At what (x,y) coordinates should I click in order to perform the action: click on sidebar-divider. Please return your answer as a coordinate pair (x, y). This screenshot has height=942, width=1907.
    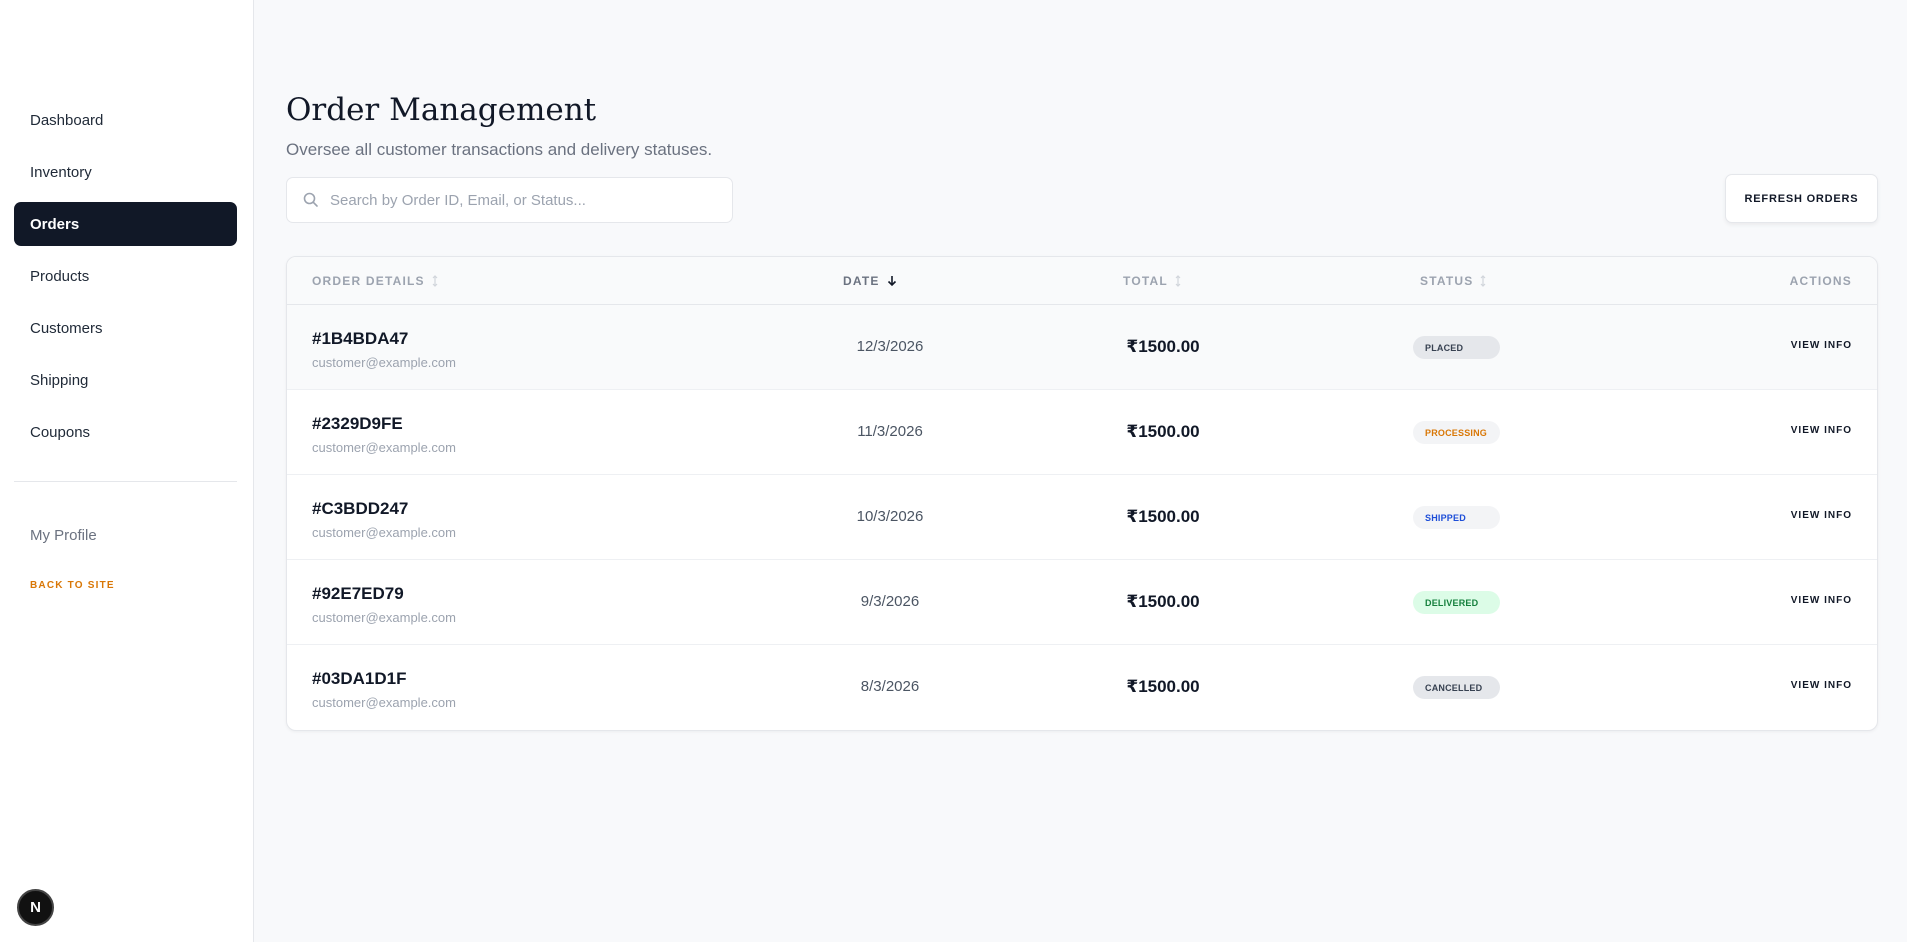
    Looking at the image, I should click on (125, 481).